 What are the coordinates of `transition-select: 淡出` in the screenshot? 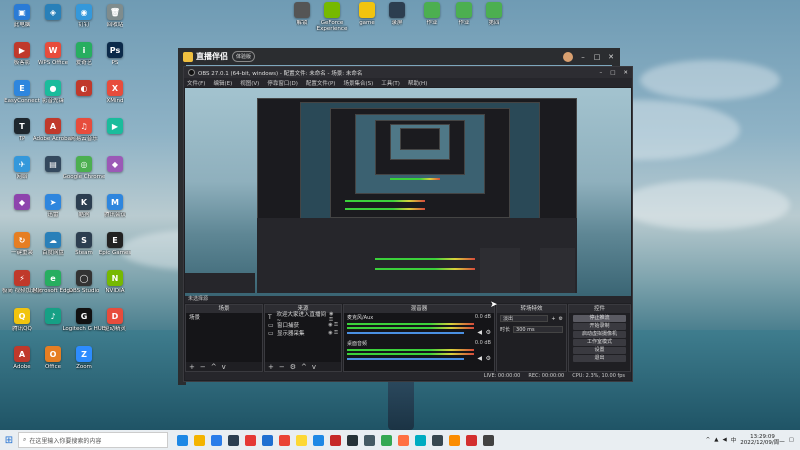 It's located at (524, 318).